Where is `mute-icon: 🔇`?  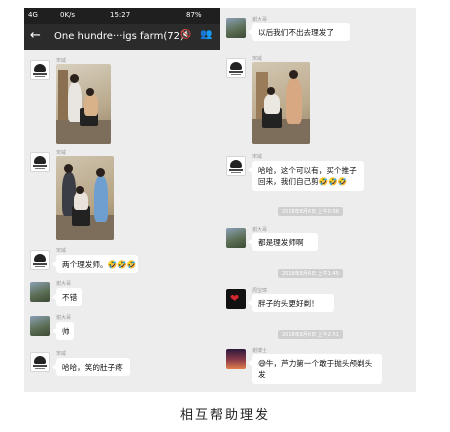 mute-icon: 🔇 is located at coordinates (185, 35).